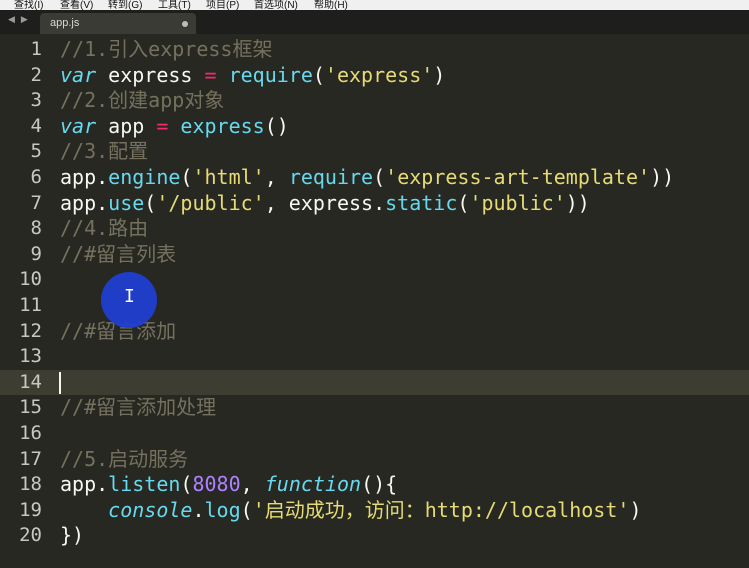 This screenshot has height=568, width=749. Describe the element at coordinates (36, 49) in the screenshot. I see `line-number: 1` at that location.